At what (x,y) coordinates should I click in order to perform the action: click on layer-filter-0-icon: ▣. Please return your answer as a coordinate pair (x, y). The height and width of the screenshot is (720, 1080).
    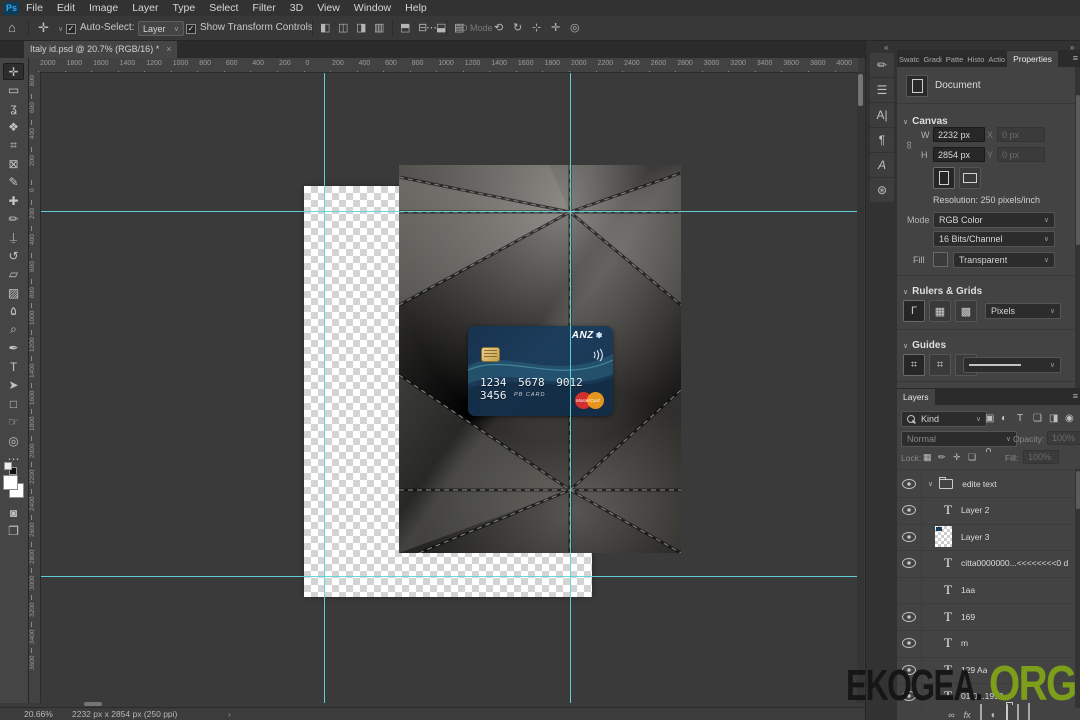
    Looking at the image, I should click on (989, 418).